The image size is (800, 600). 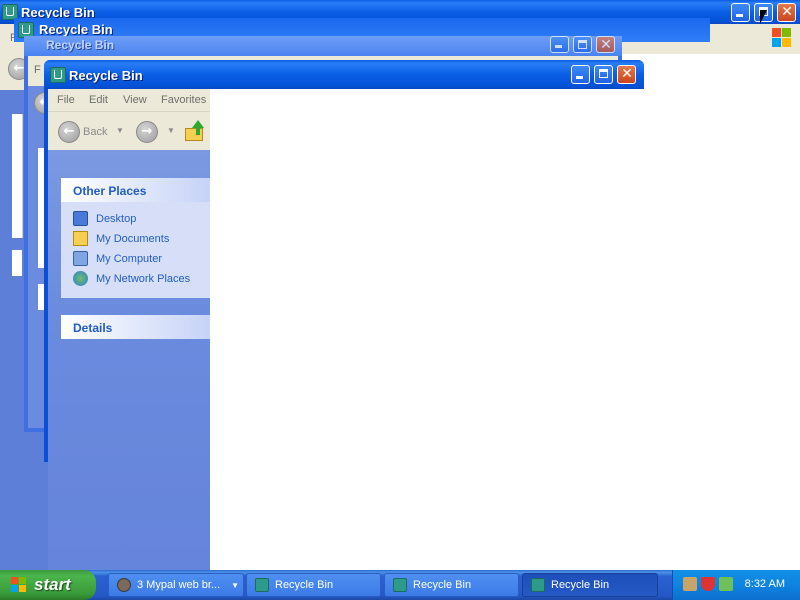 What do you see at coordinates (116, 219) in the screenshot?
I see `place-label: Desktop` at bounding box center [116, 219].